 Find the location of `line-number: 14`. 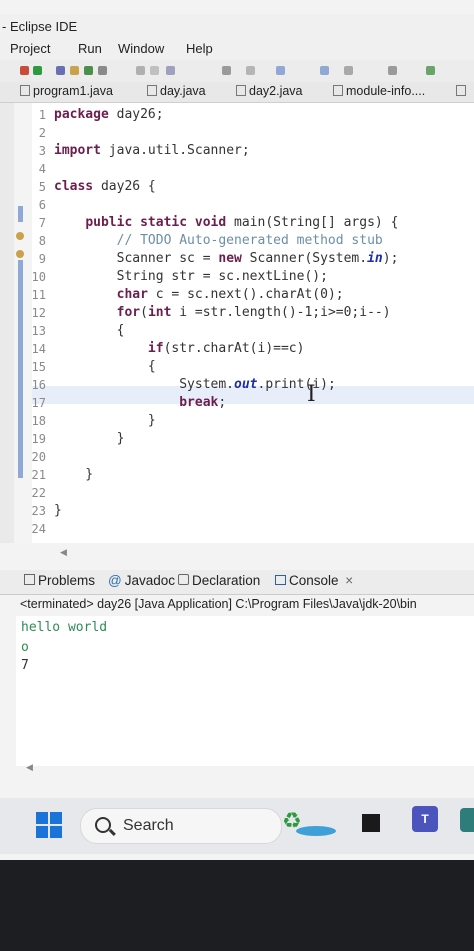

line-number: 14 is located at coordinates (38, 349).